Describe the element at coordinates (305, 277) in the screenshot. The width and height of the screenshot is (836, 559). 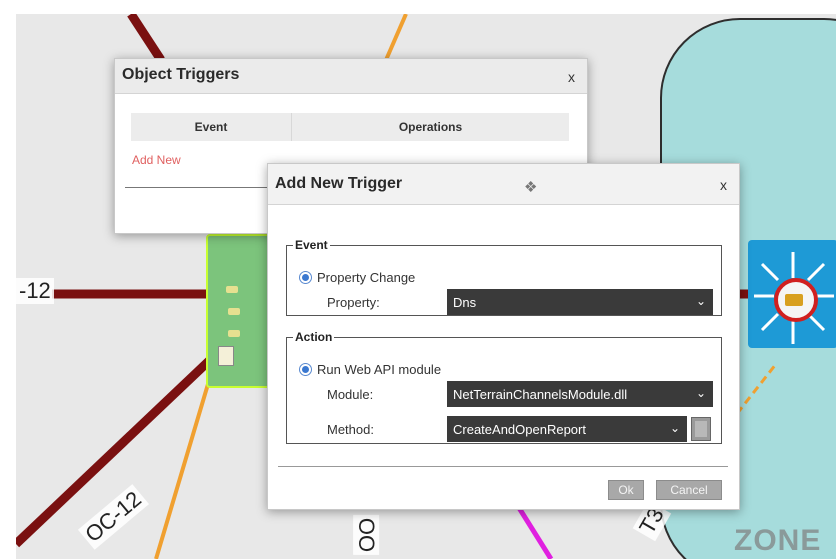
I see `property-change-radio` at that location.